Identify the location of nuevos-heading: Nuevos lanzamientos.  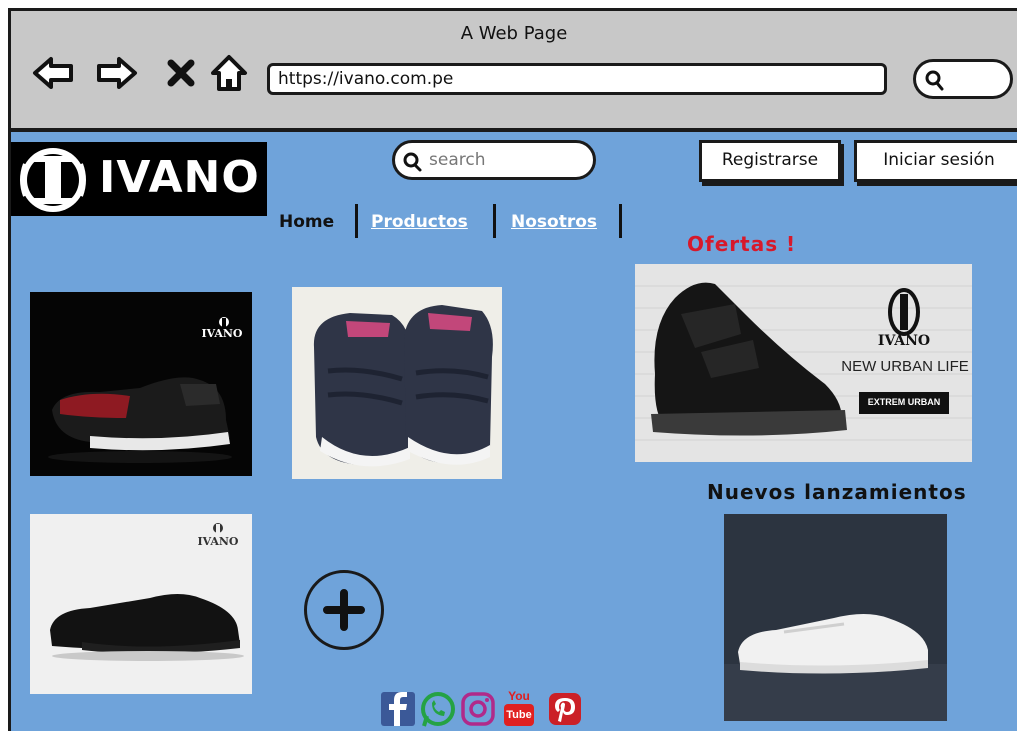
(837, 492).